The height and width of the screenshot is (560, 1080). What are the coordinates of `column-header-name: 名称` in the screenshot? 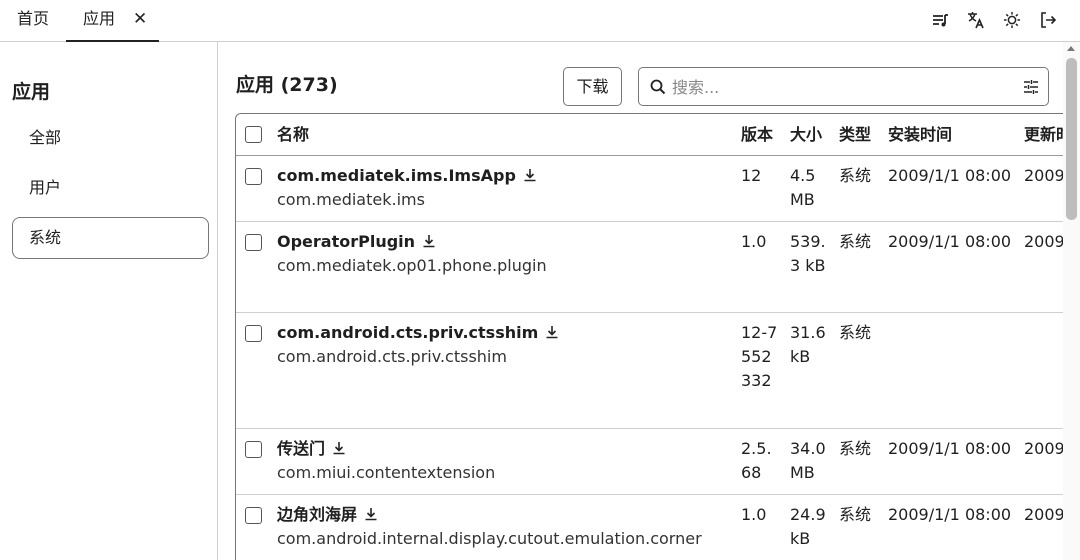 It's located at (502, 135).